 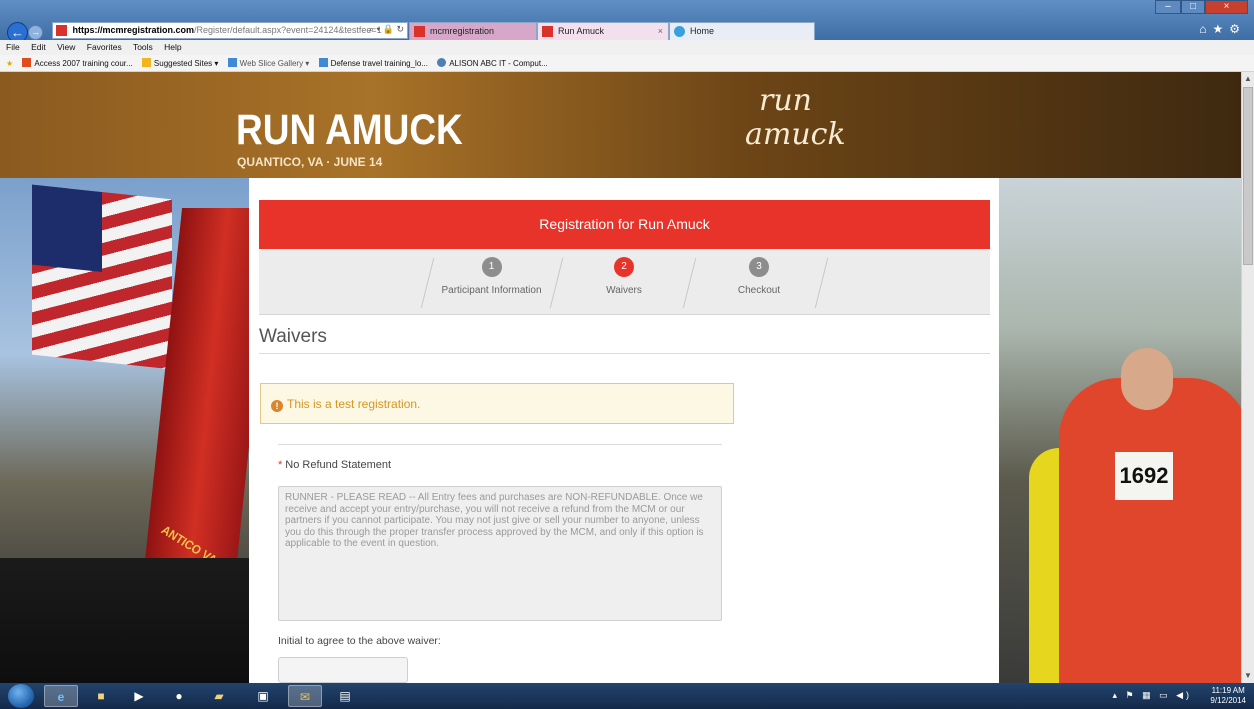 What do you see at coordinates (219, 696) in the screenshot?
I see `taskbar-app: ▰` at bounding box center [219, 696].